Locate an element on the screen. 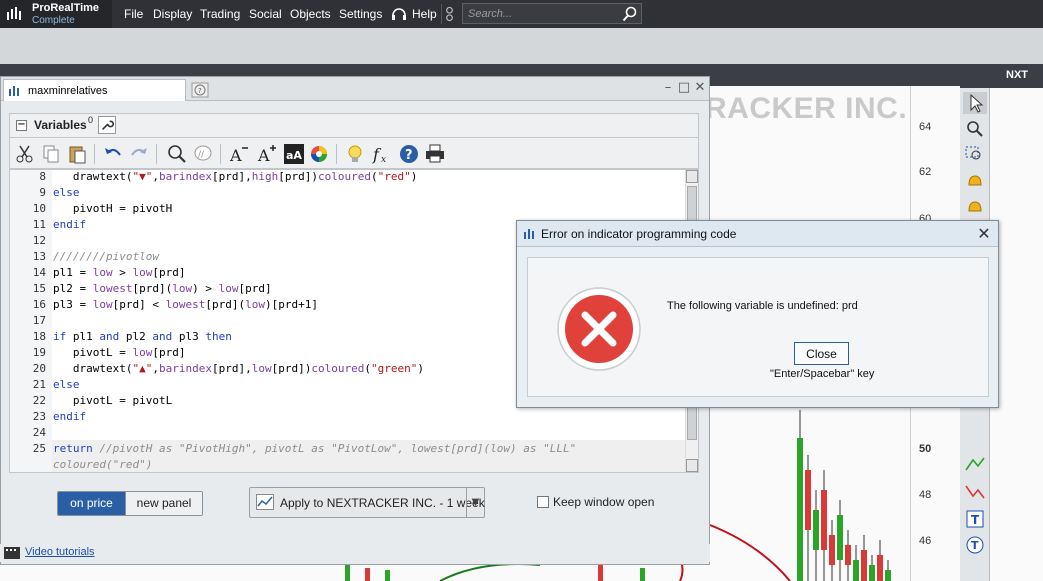 The width and height of the screenshot is (1043, 581). minimize-icon: – is located at coordinates (668, 88).